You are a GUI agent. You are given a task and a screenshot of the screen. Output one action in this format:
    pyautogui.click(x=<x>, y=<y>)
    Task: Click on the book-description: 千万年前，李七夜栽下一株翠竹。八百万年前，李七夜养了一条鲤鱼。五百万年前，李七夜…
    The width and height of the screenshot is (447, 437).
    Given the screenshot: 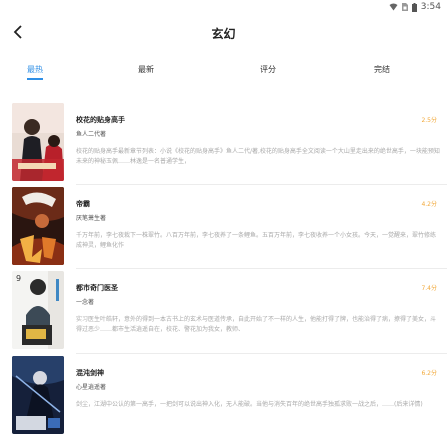 What is the action you would take?
    pyautogui.click(x=256, y=240)
    